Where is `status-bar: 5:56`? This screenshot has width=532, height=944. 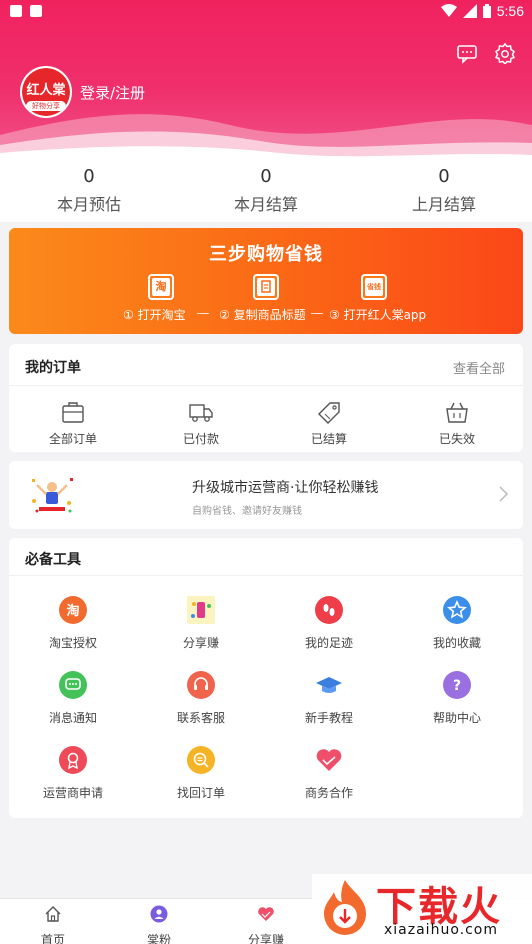 status-bar: 5:56 is located at coordinates (266, 12).